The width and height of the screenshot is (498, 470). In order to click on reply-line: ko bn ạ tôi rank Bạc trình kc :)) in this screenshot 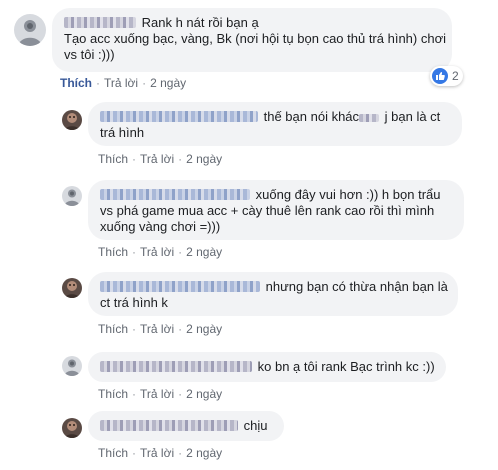, I will do `click(267, 367)`.